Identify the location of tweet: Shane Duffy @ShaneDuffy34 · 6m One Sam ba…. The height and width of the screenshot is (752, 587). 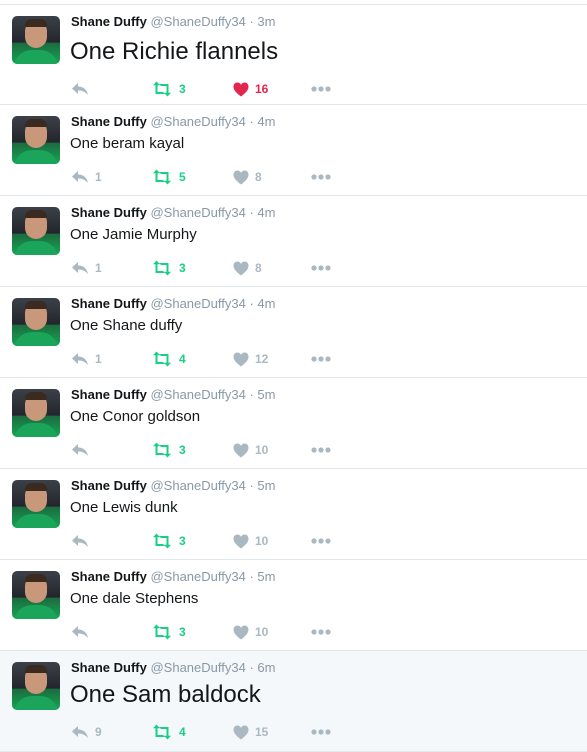
(293, 701).